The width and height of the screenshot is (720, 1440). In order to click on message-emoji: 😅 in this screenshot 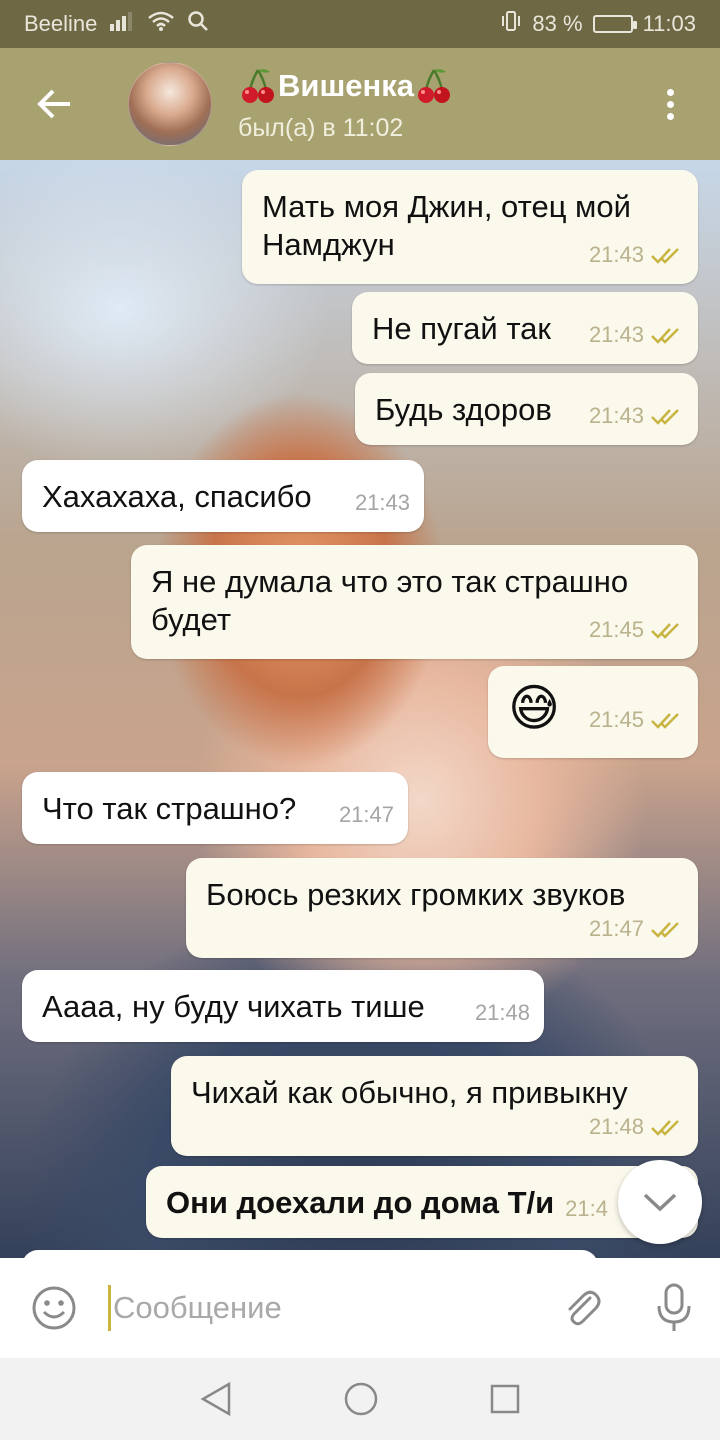, I will do `click(534, 708)`.